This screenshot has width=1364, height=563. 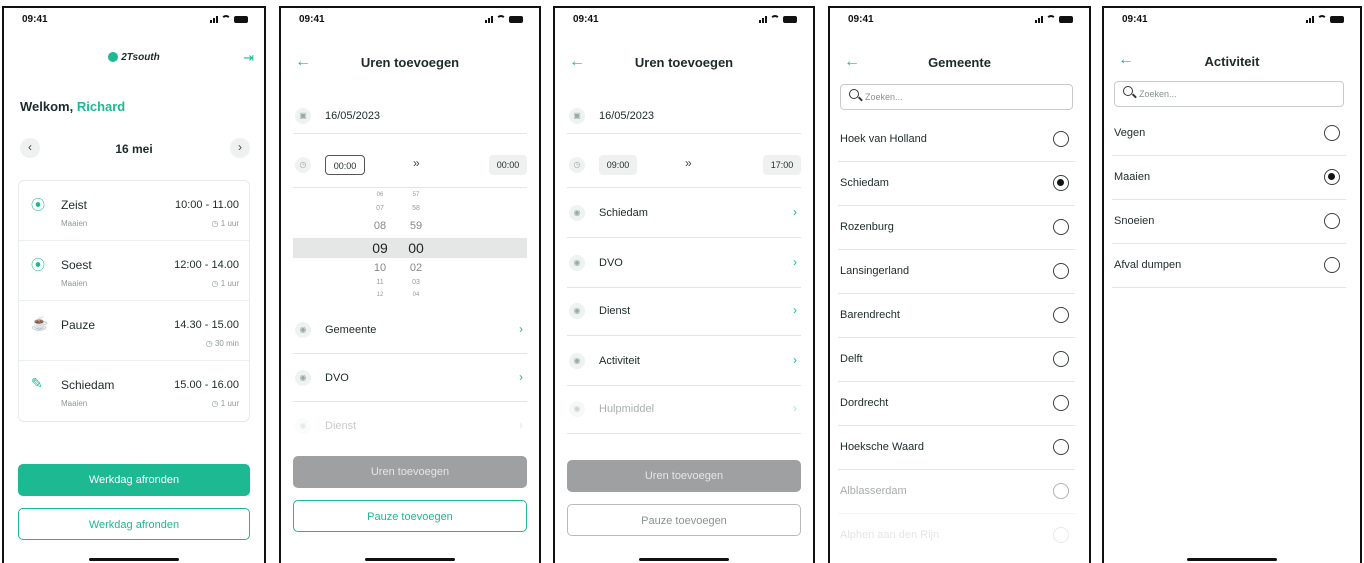 I want to click on entry-place: Zeist, so click(x=74, y=205).